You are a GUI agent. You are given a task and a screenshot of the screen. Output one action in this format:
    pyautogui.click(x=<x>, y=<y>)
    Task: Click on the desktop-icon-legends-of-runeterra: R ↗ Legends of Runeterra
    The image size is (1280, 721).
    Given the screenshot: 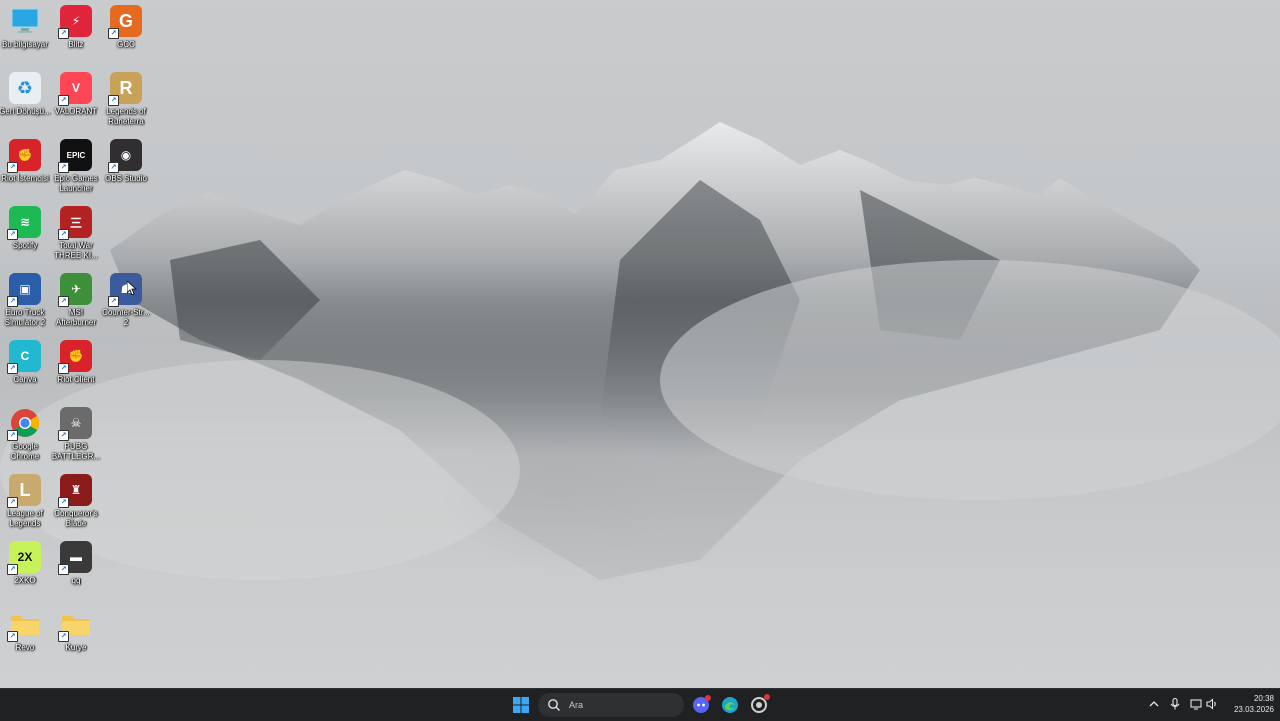 What is the action you would take?
    pyautogui.click(x=126, y=99)
    